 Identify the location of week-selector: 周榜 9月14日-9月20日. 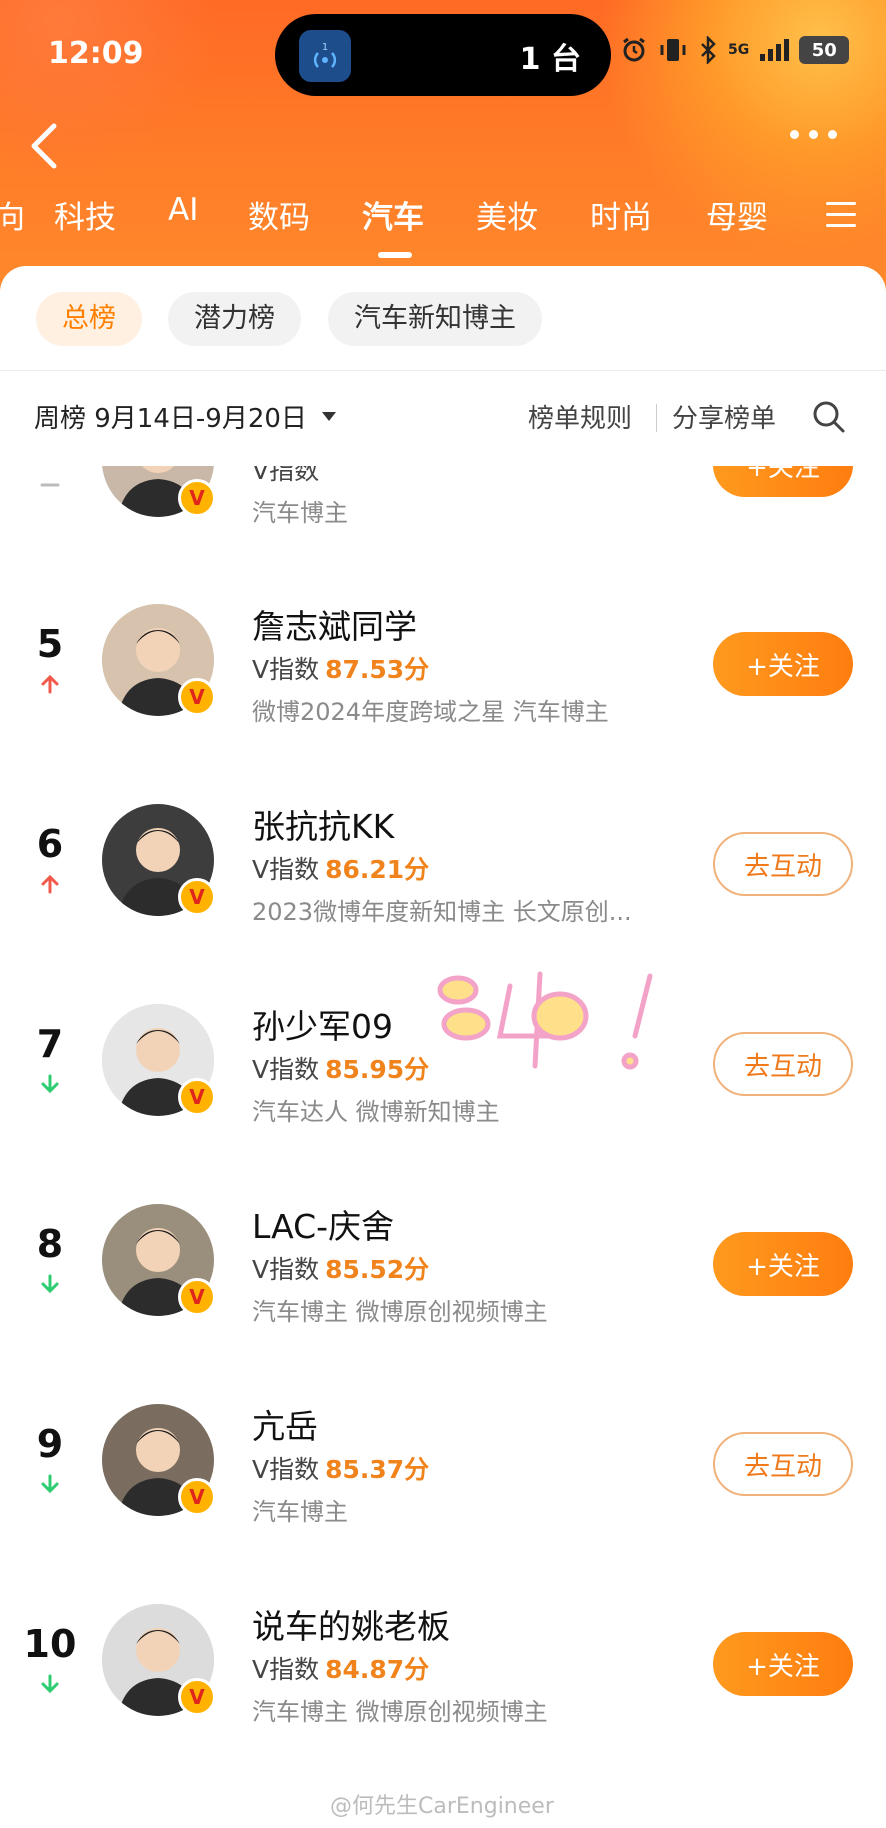
(170, 416).